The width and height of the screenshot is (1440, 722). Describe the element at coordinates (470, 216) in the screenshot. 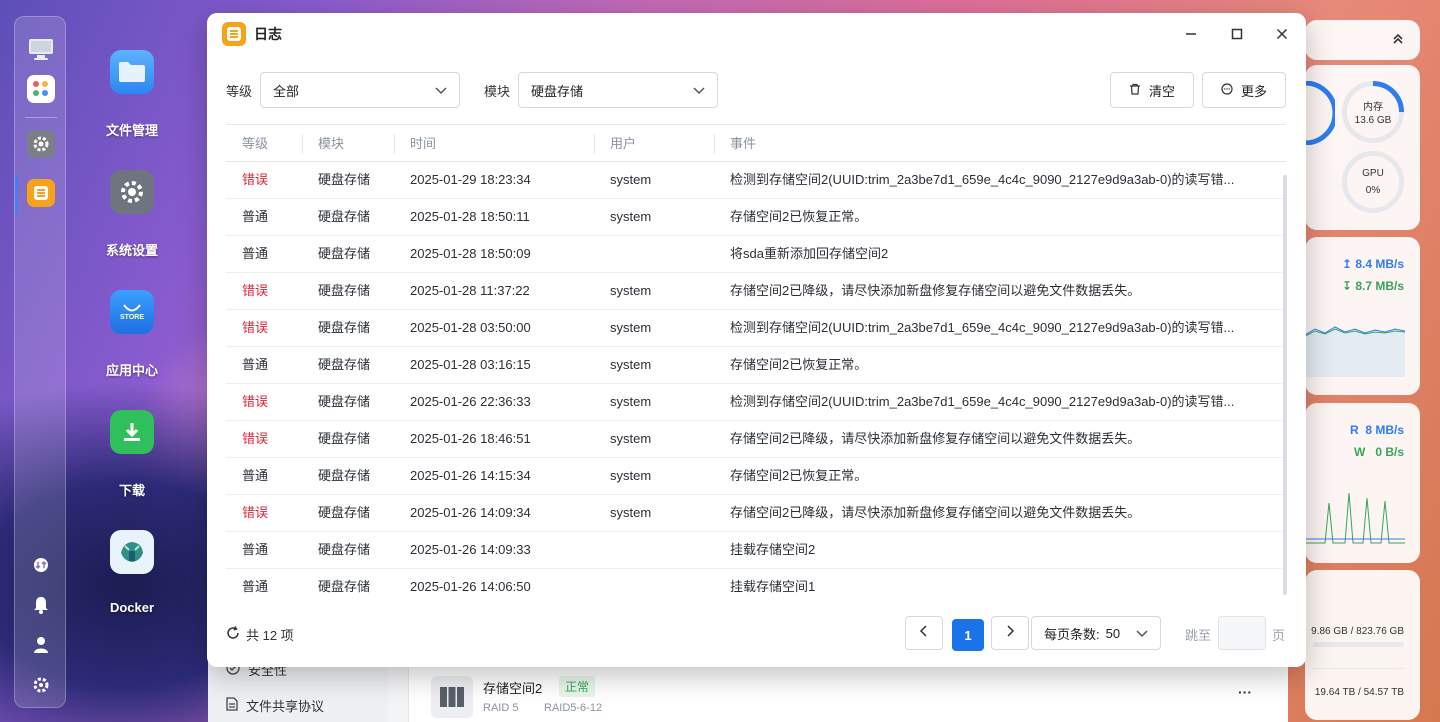

I see `cell-time: 2025-01-28 18:50:11` at that location.